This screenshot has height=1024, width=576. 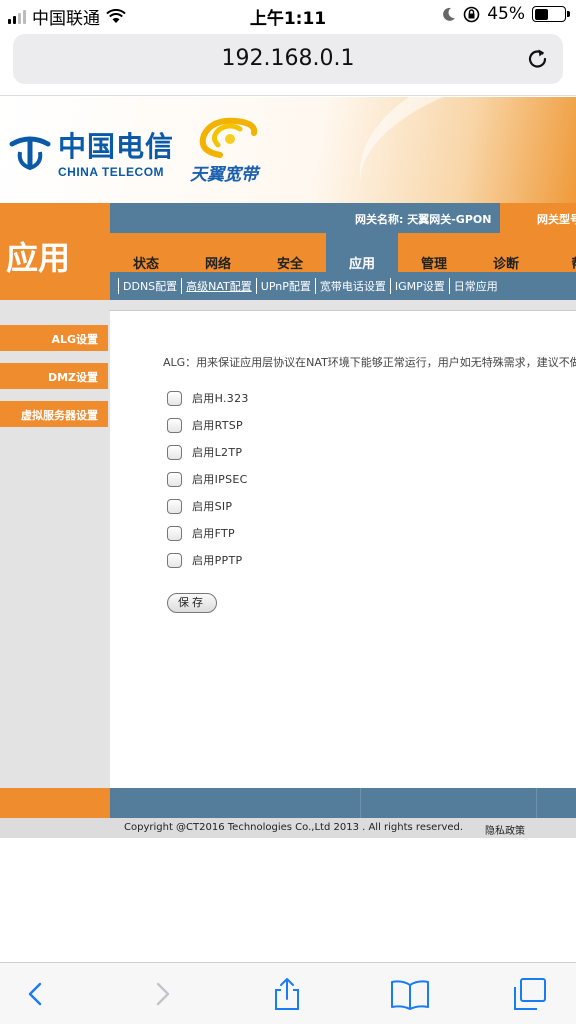 What do you see at coordinates (174, 398) in the screenshot?
I see `checkbox-h323` at bounding box center [174, 398].